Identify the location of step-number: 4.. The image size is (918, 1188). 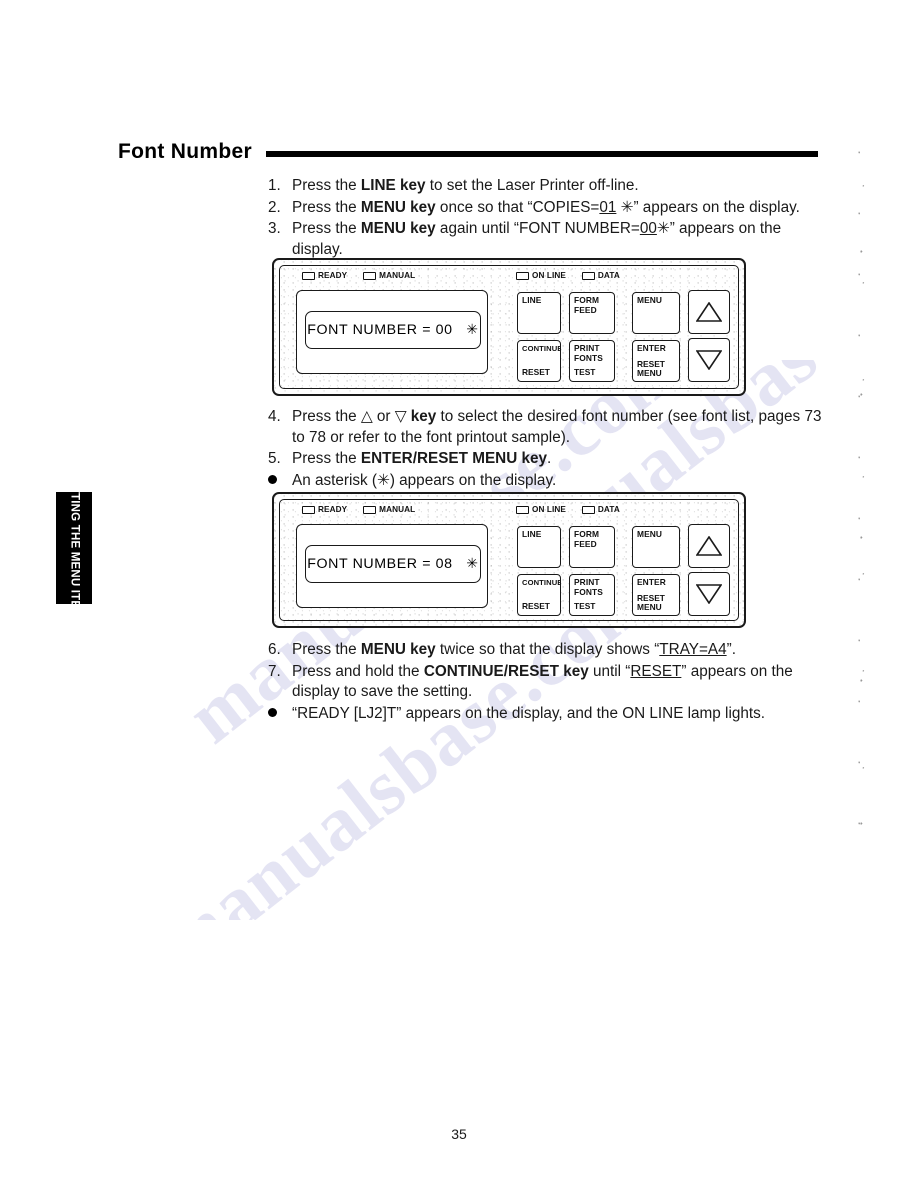
(274, 416).